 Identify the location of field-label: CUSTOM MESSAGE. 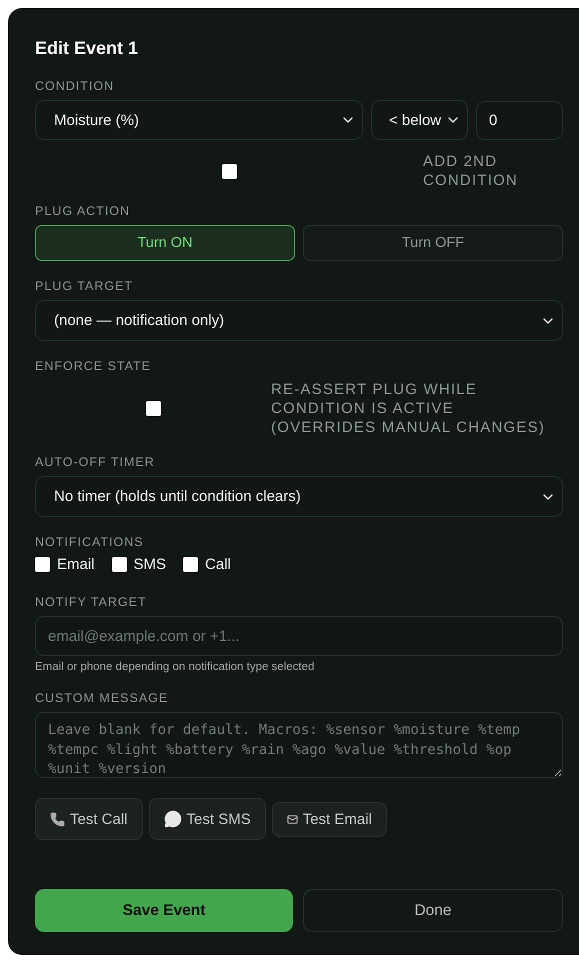
(102, 698).